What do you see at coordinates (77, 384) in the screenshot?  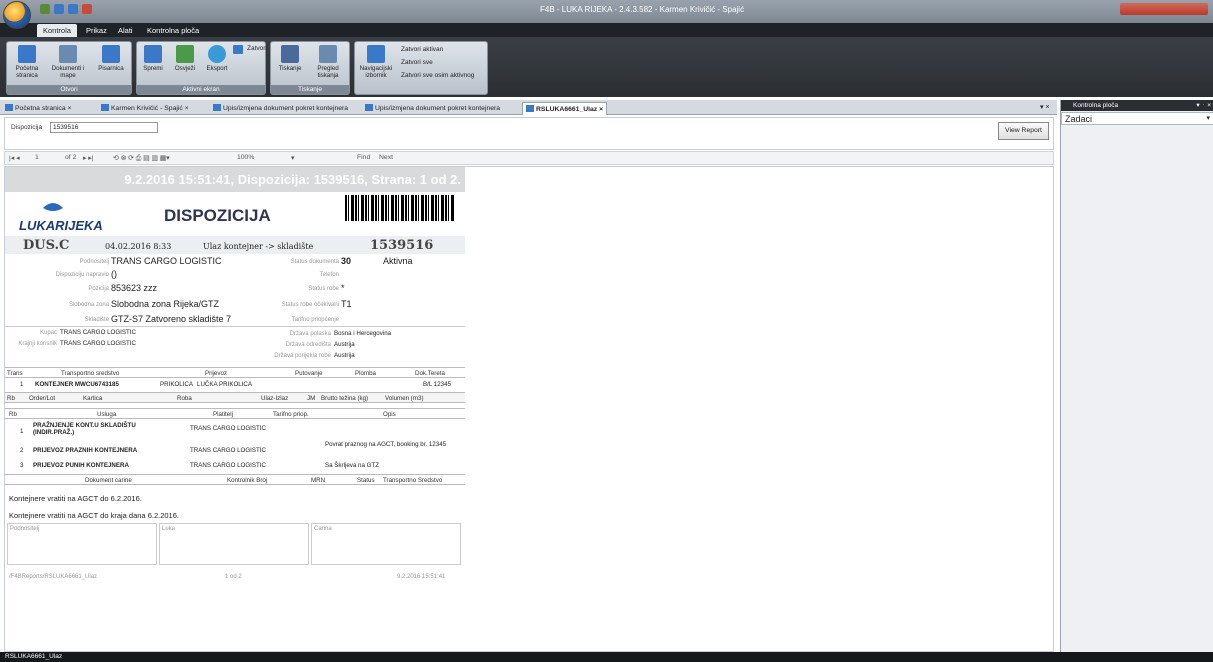 I see `trans-kontejner: KONTEJNER MWCU6743185` at bounding box center [77, 384].